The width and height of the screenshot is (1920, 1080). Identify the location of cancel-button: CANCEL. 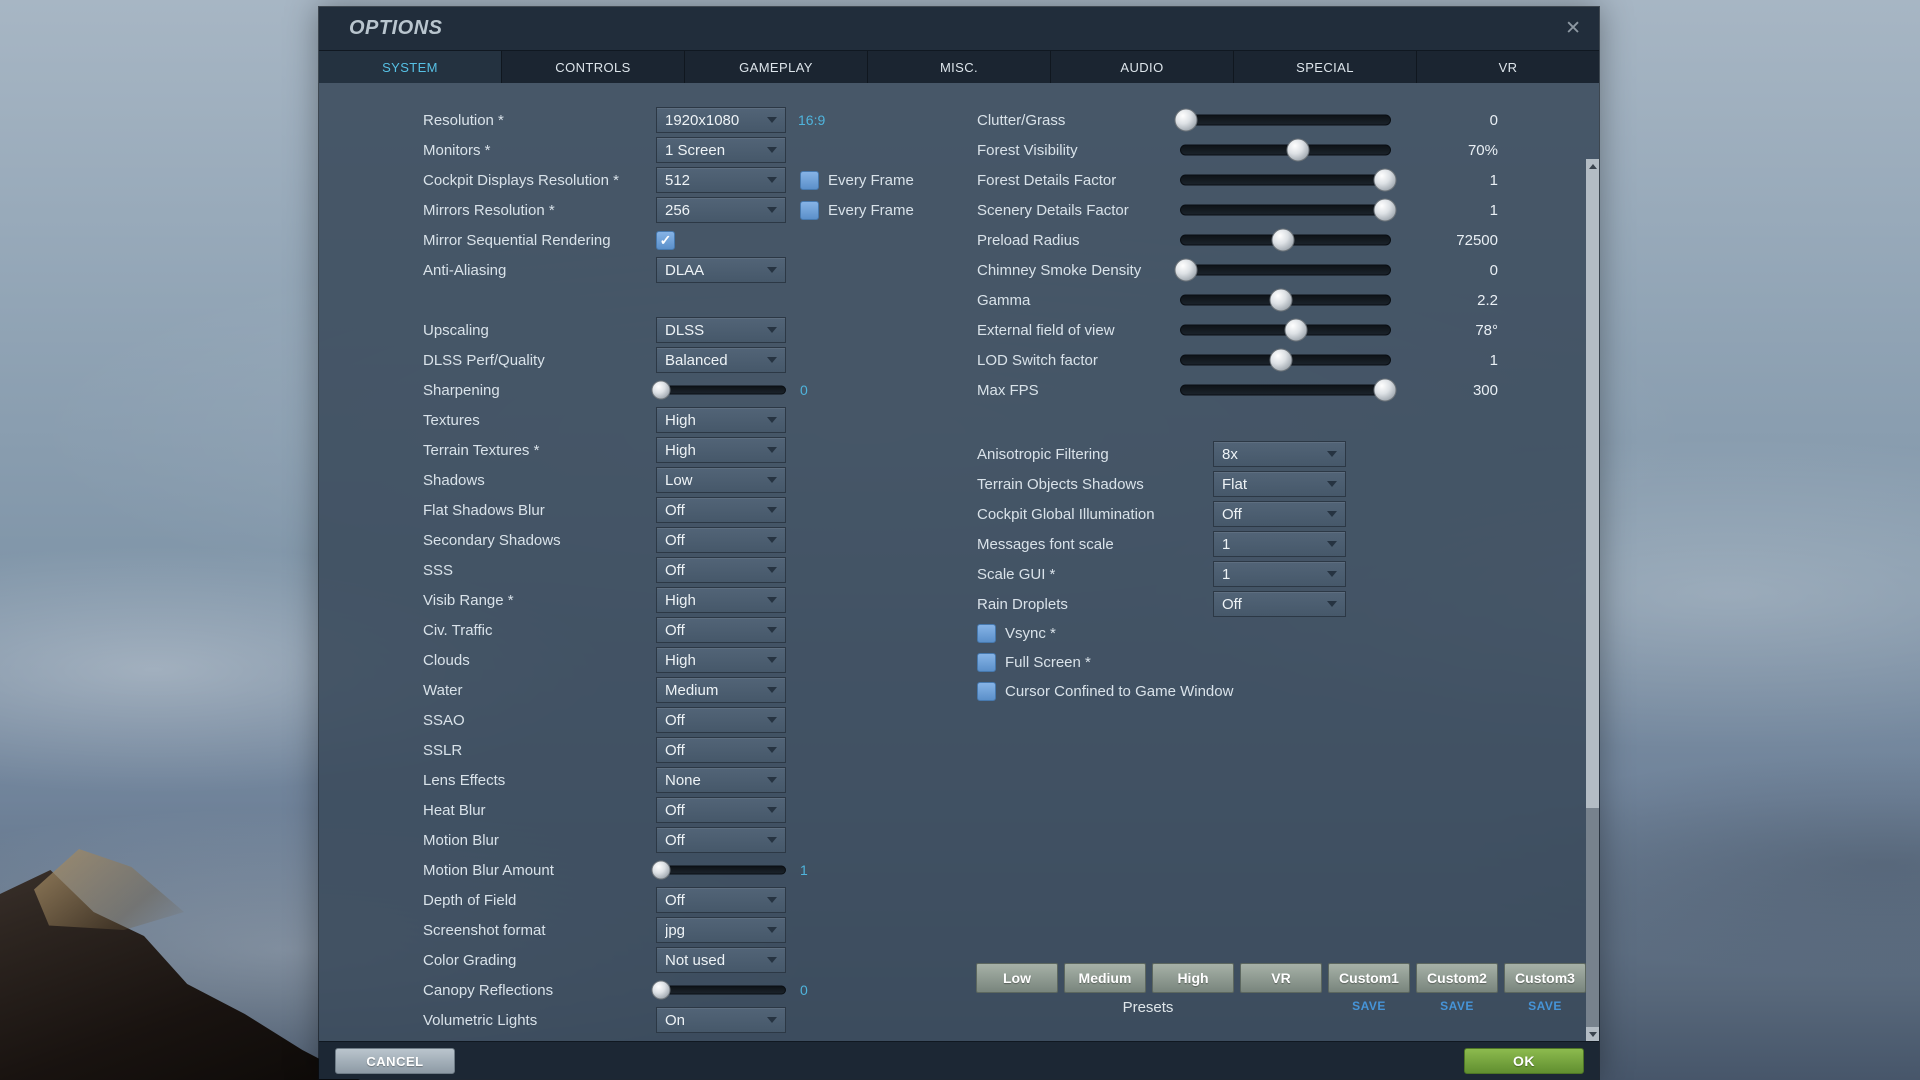
(395, 1061).